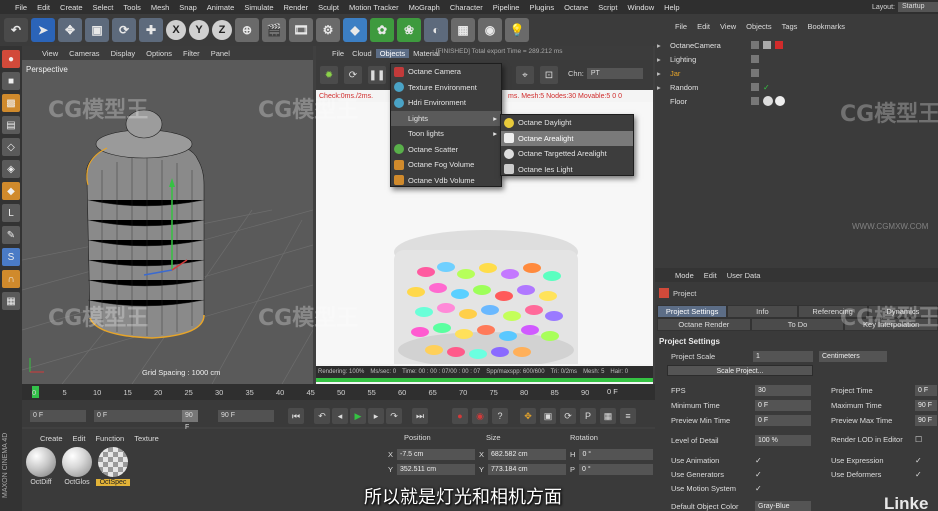 The width and height of the screenshot is (938, 511). What do you see at coordinates (21, 7) in the screenshot?
I see `menu-file: File` at bounding box center [21, 7].